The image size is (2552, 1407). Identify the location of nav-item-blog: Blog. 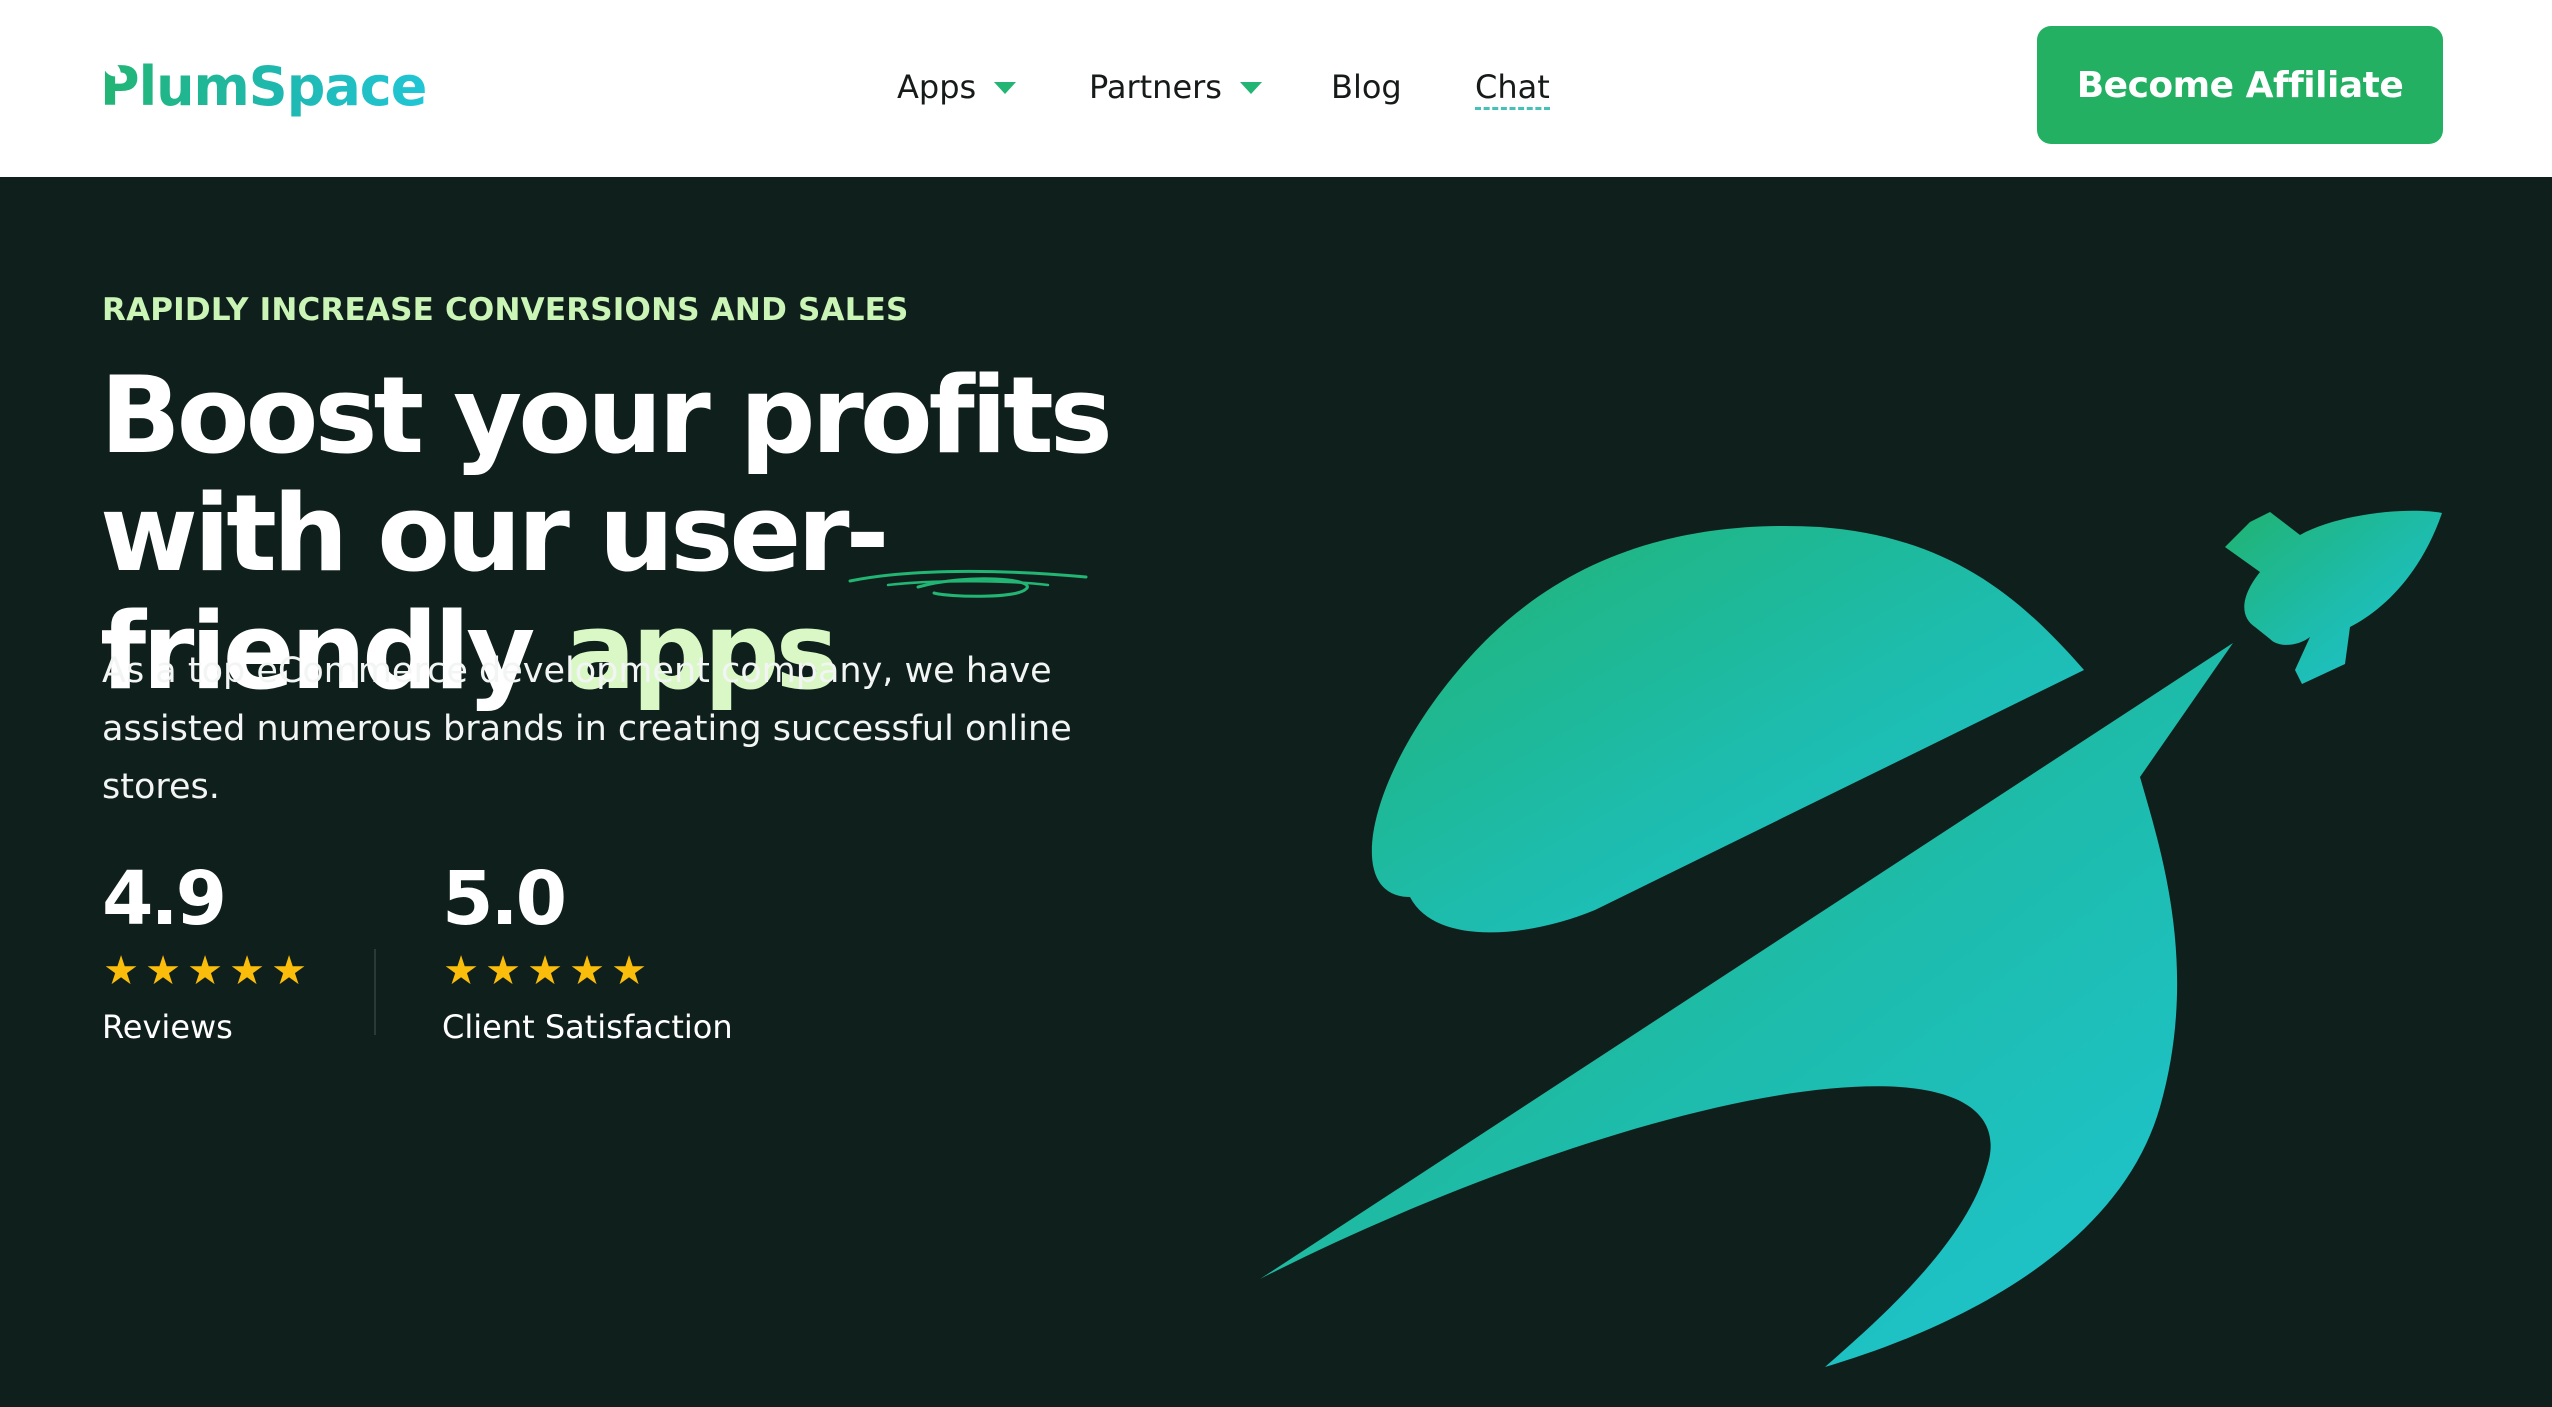
(1366, 87).